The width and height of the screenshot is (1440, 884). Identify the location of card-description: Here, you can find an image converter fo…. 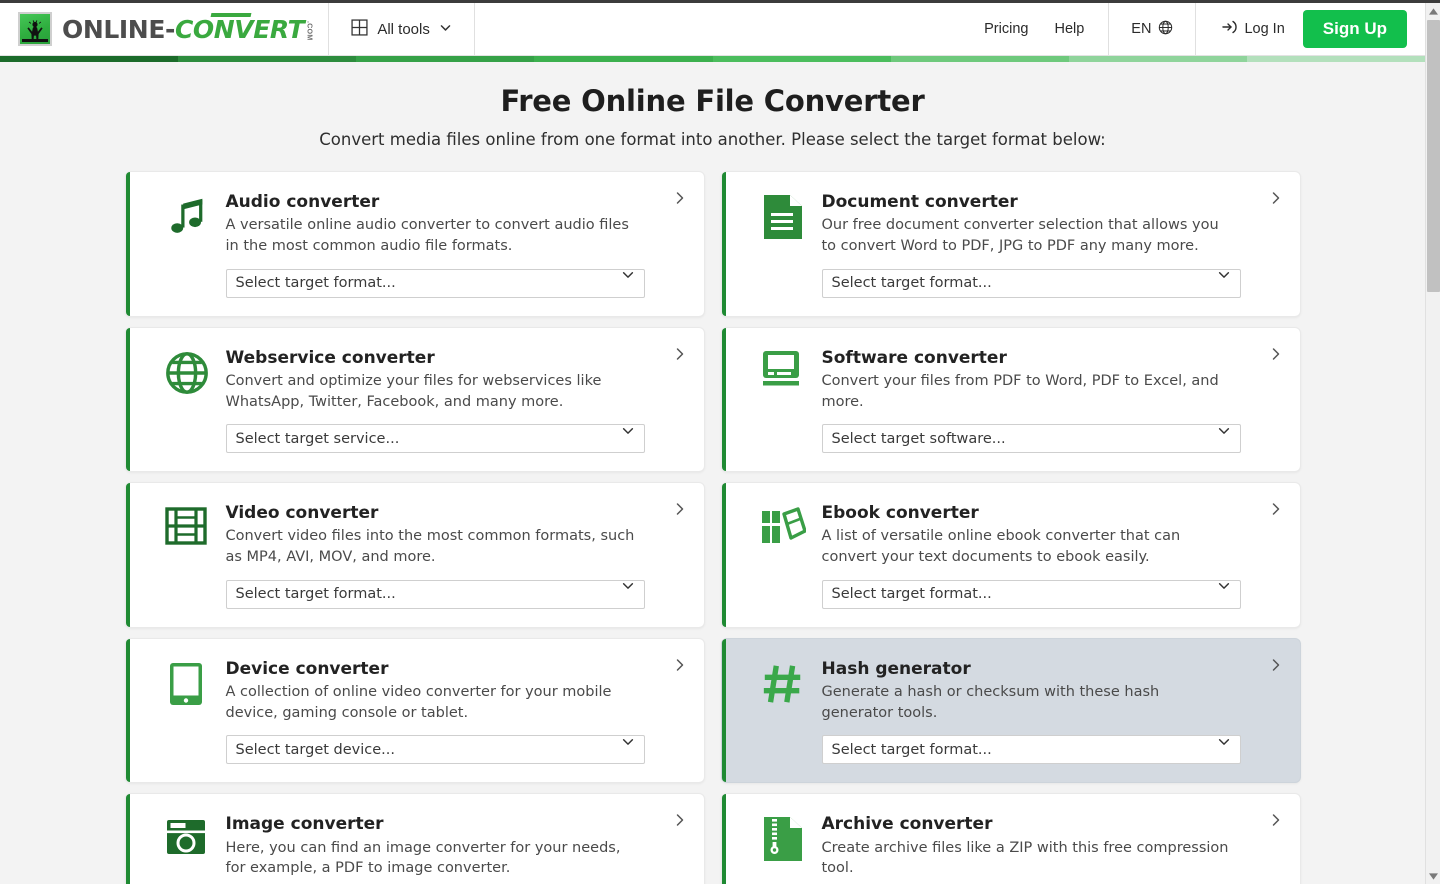
(423, 858).